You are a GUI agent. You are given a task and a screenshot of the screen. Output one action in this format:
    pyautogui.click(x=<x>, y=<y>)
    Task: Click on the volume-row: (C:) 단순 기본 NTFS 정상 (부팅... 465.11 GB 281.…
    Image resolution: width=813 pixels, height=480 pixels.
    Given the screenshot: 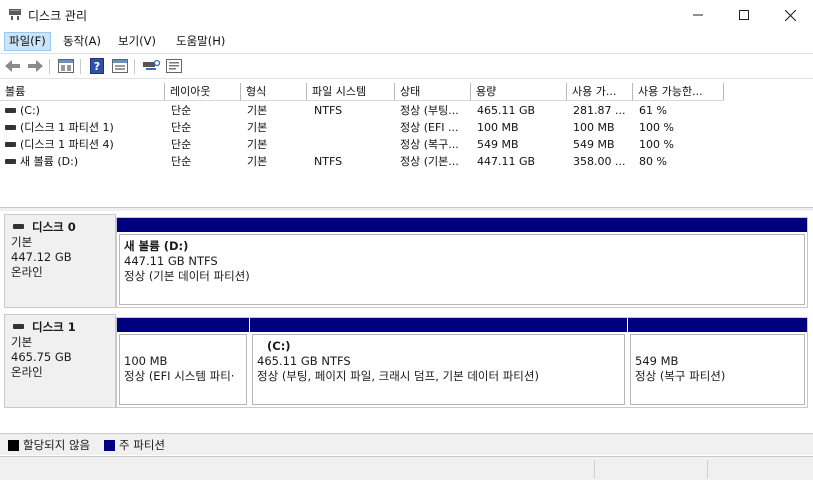 What is the action you would take?
    pyautogui.click(x=406, y=110)
    